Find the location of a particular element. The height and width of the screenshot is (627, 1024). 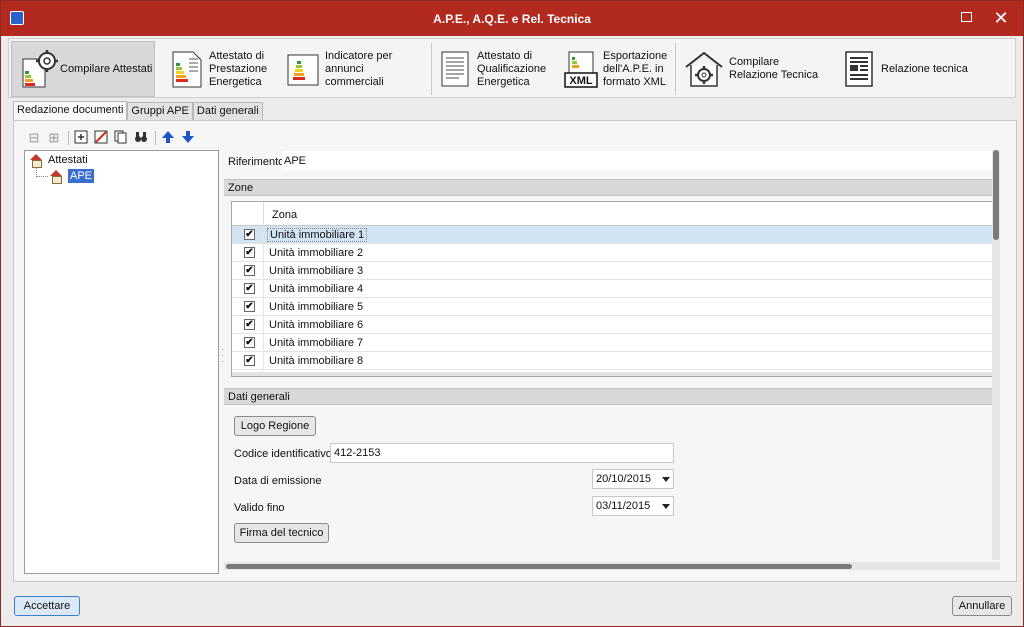

maximize-icon is located at coordinates (966, 17).